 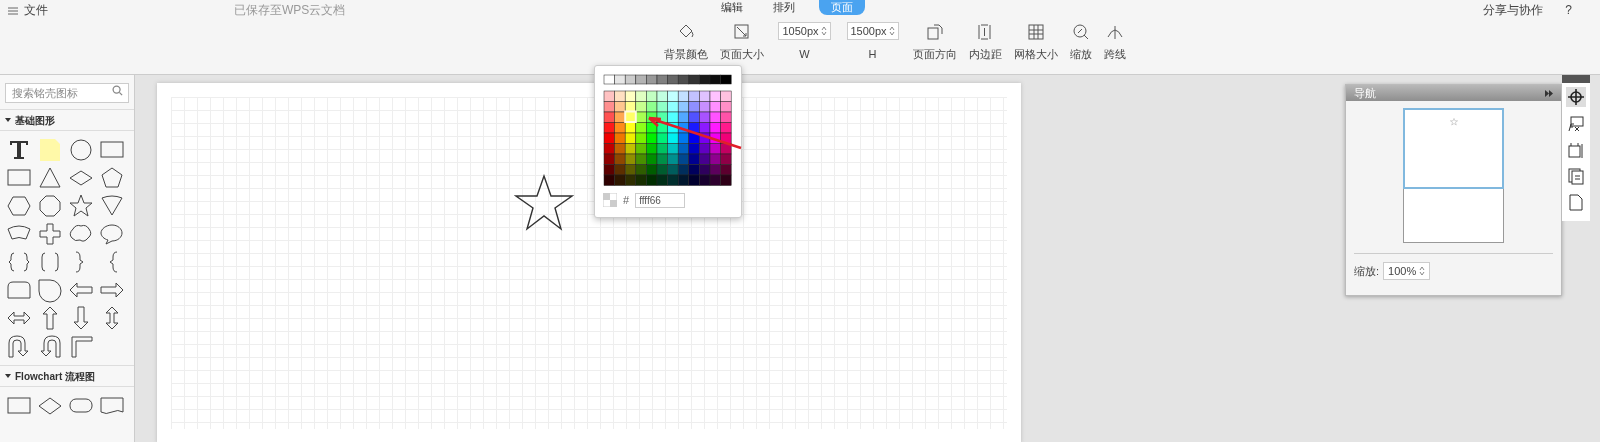 What do you see at coordinates (1080, 32) in the screenshot?
I see `zoom-icon` at bounding box center [1080, 32].